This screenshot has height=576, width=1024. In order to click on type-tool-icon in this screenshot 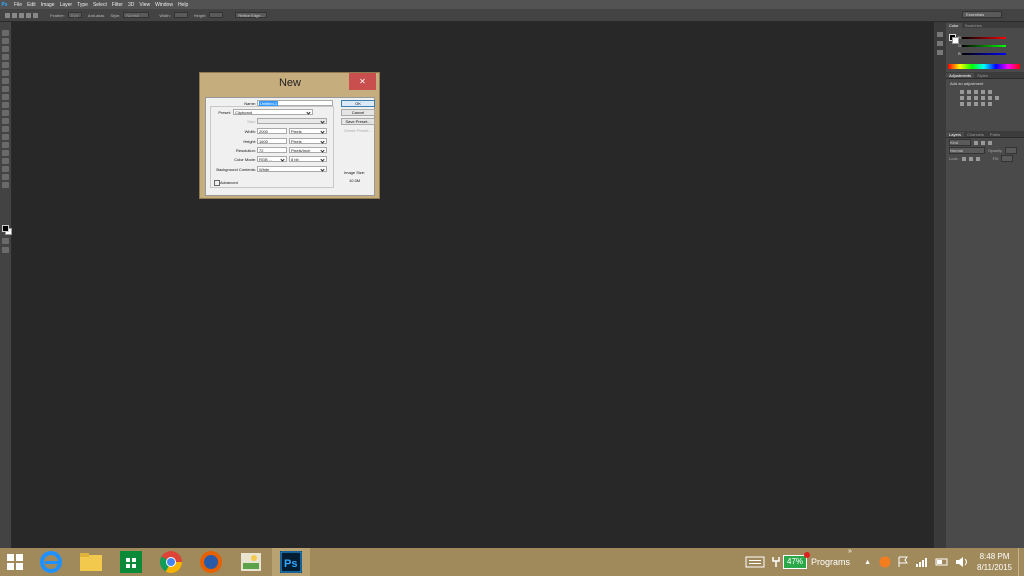, I will do `click(5, 153)`.